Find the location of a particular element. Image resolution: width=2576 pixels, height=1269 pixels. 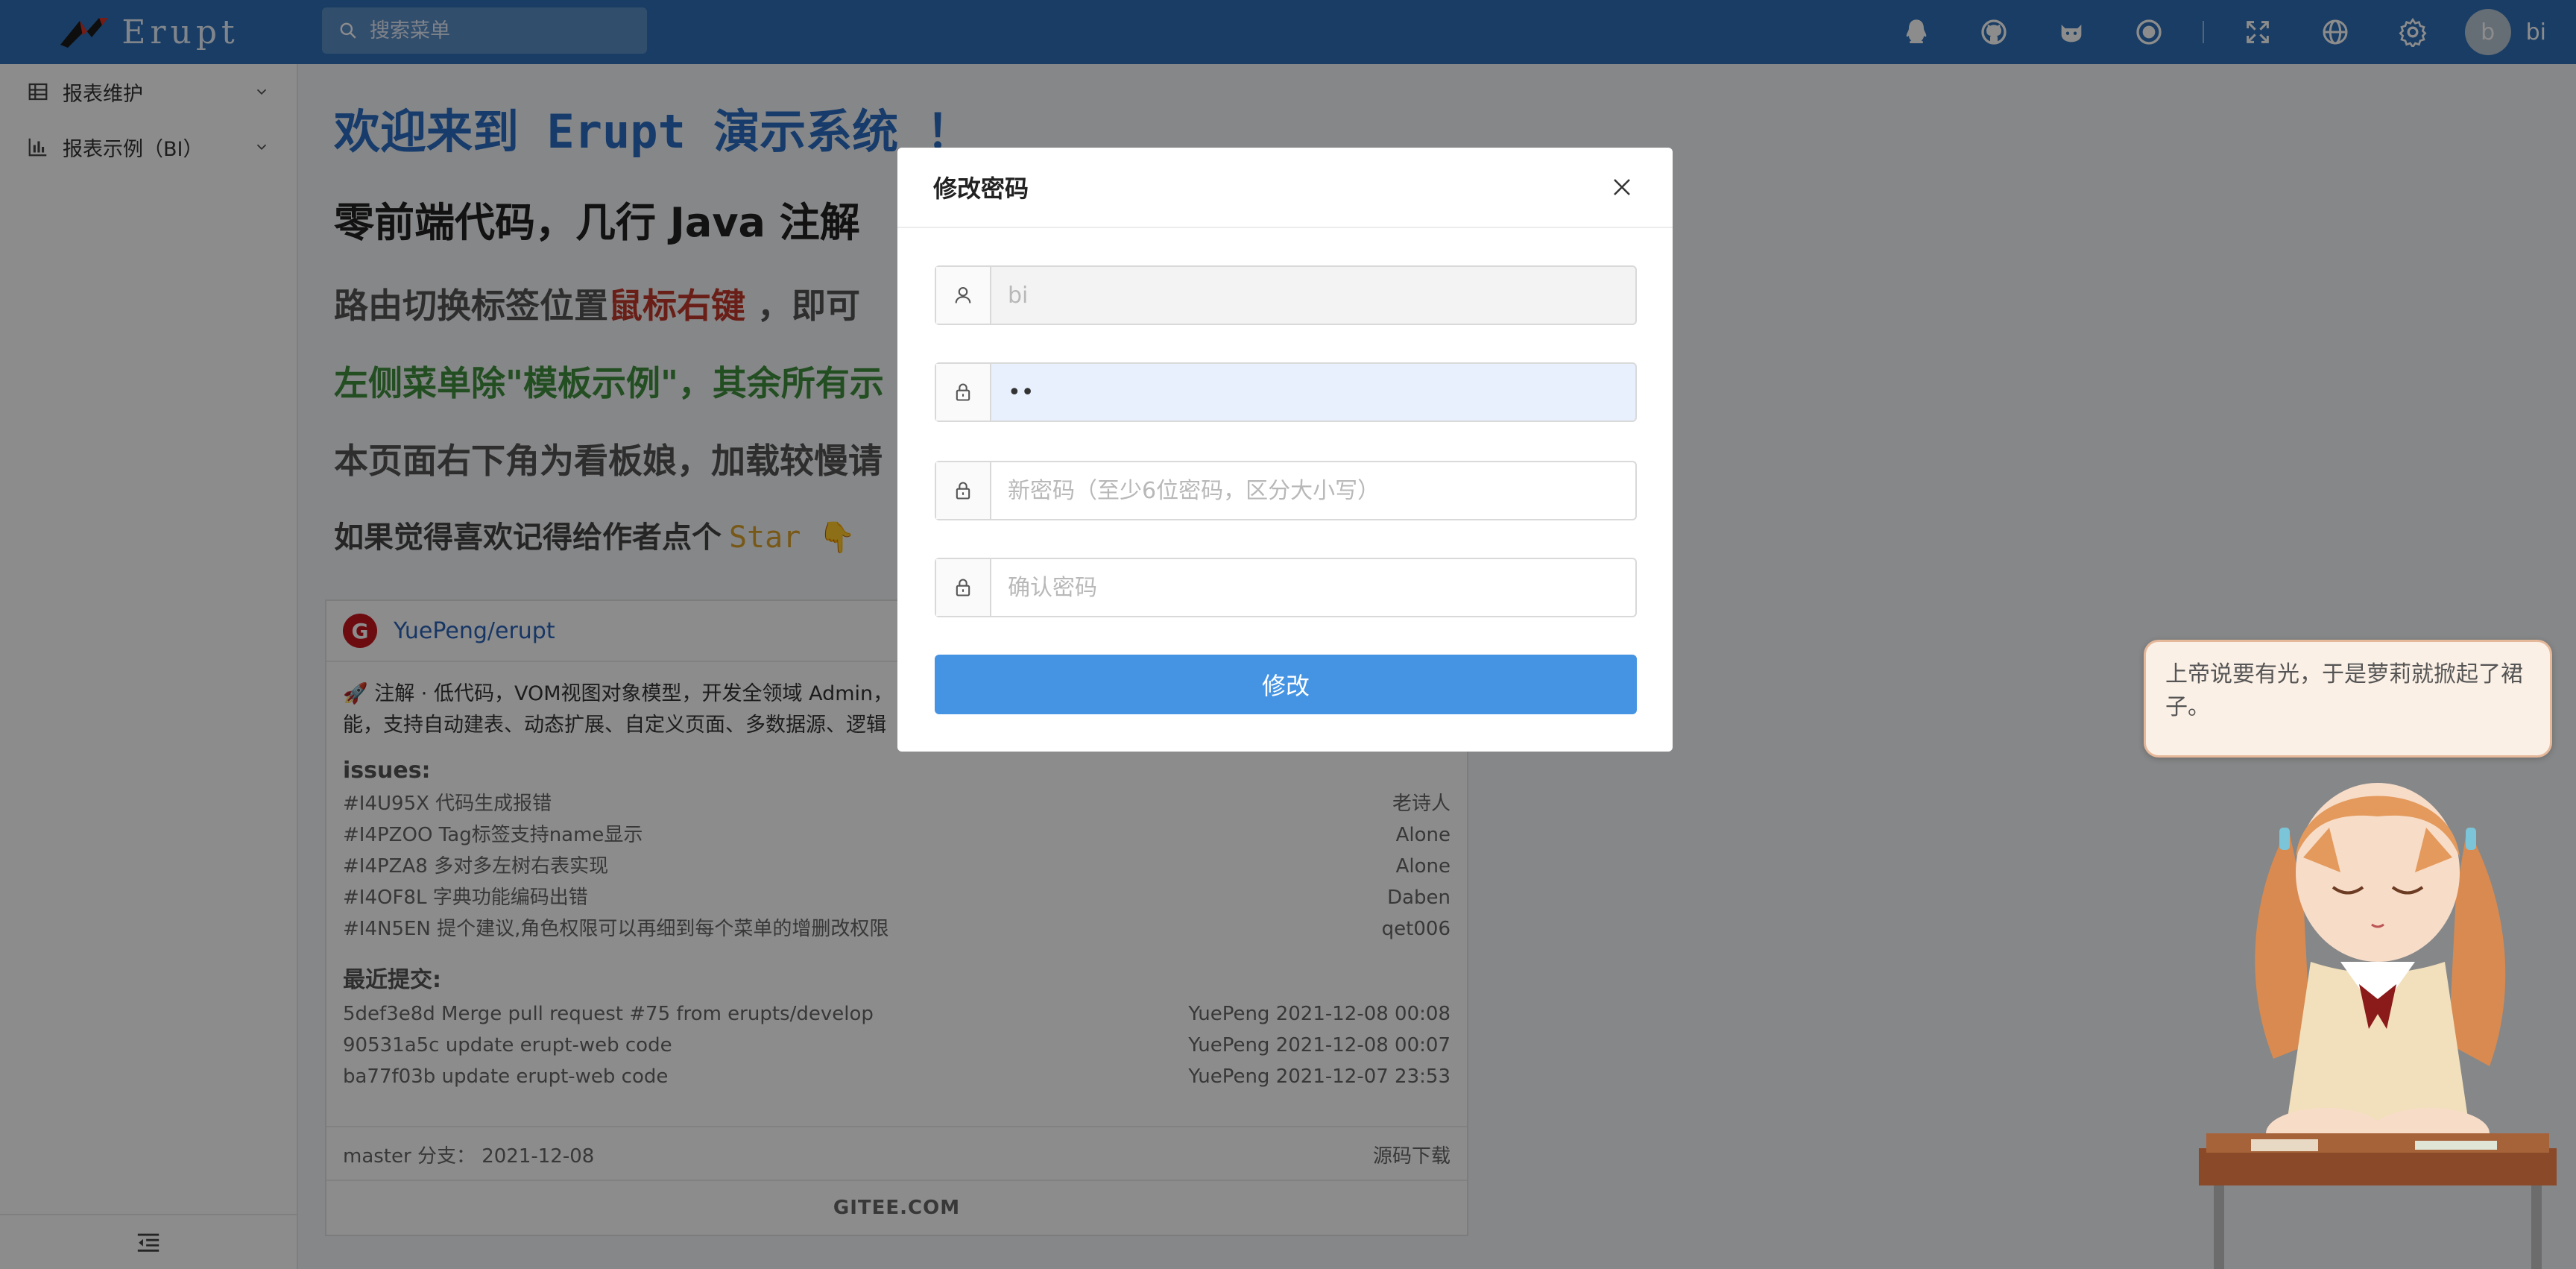

new-password-input is located at coordinates (1313, 490).